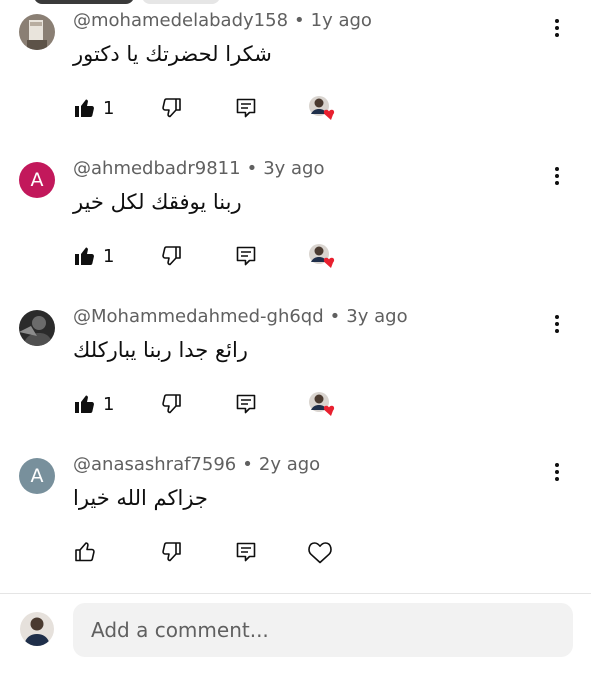 This screenshot has height=678, width=591. I want to click on comment-author: @mohamedelabady158, so click(180, 20).